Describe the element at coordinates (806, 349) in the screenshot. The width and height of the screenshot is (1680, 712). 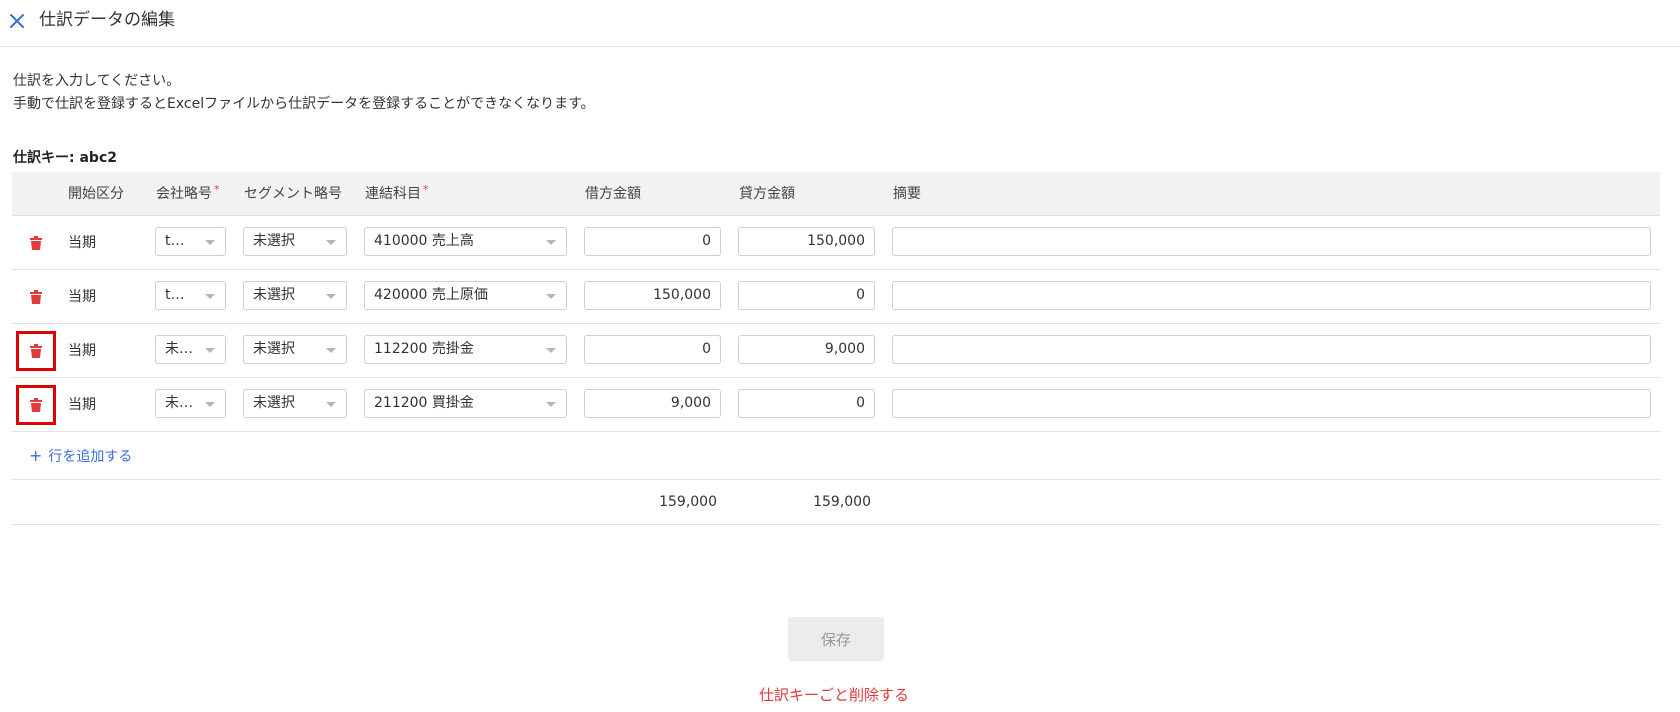
I see `credit-input: 9,000` at that location.